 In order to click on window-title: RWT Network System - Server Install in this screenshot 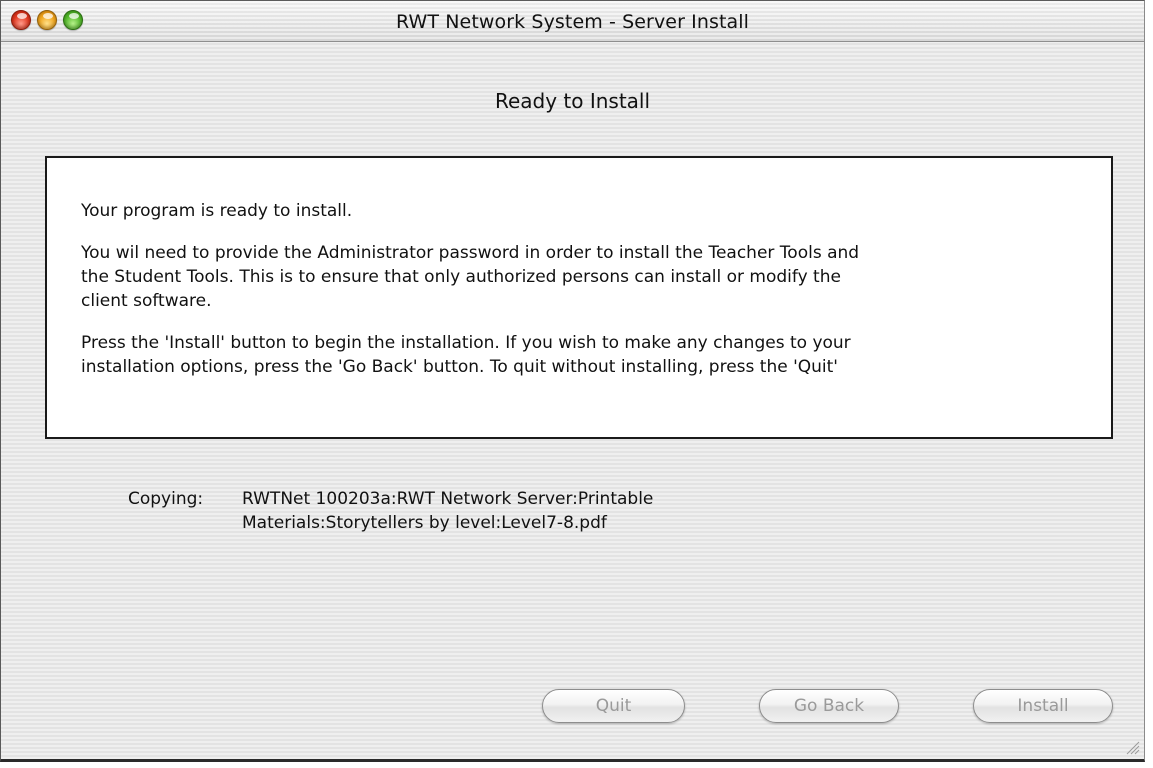, I will do `click(572, 22)`.